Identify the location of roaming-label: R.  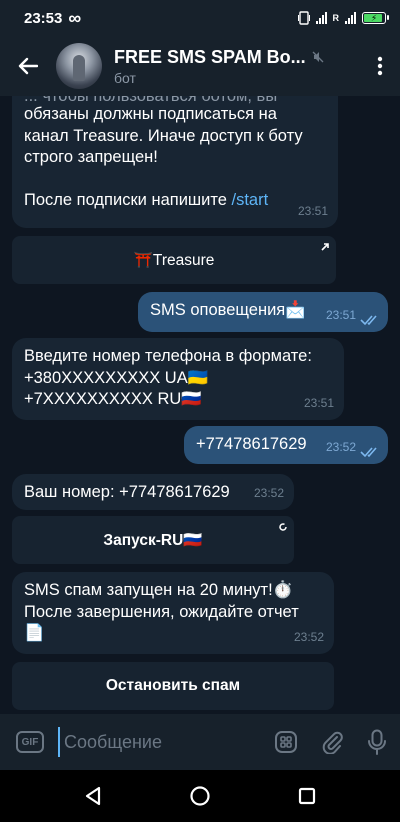
(336, 18).